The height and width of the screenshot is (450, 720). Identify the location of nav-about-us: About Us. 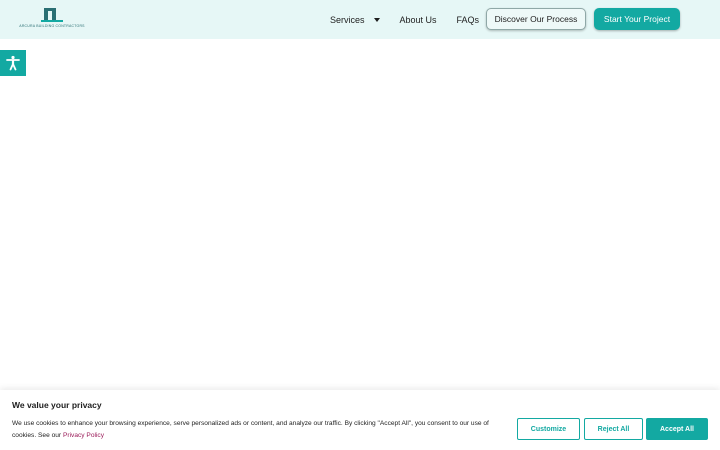
(418, 20).